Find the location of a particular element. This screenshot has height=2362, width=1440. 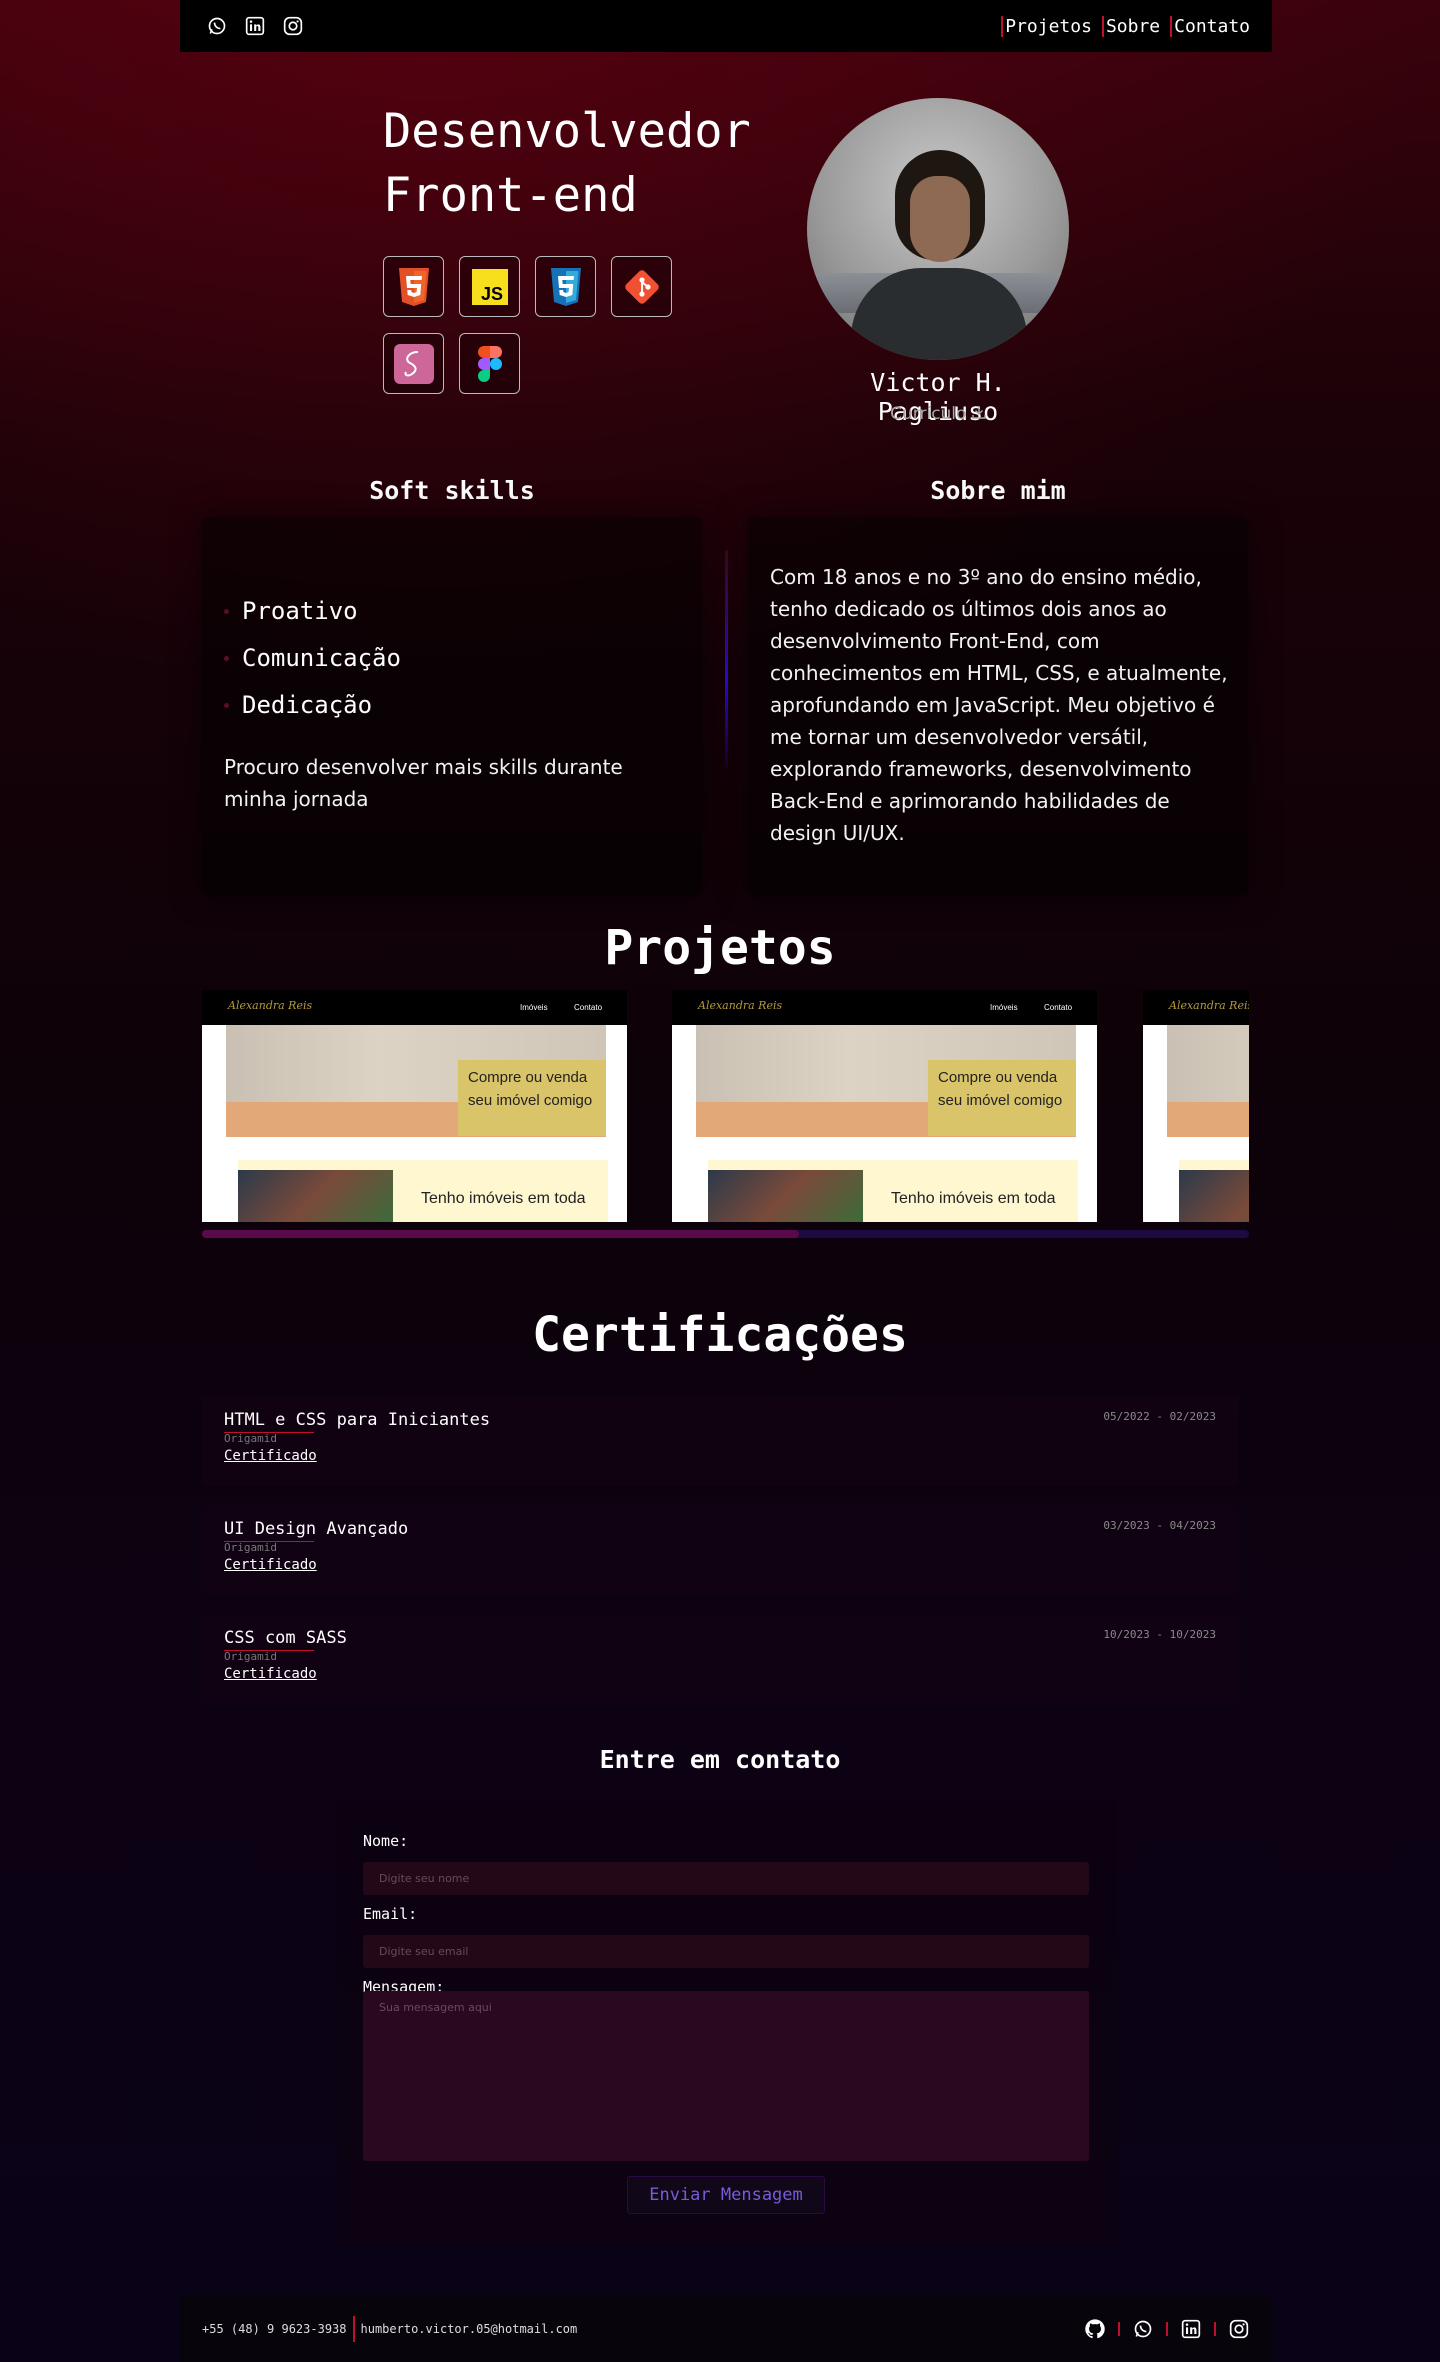

certification-name: CSS com SASS is located at coordinates (285, 1639).